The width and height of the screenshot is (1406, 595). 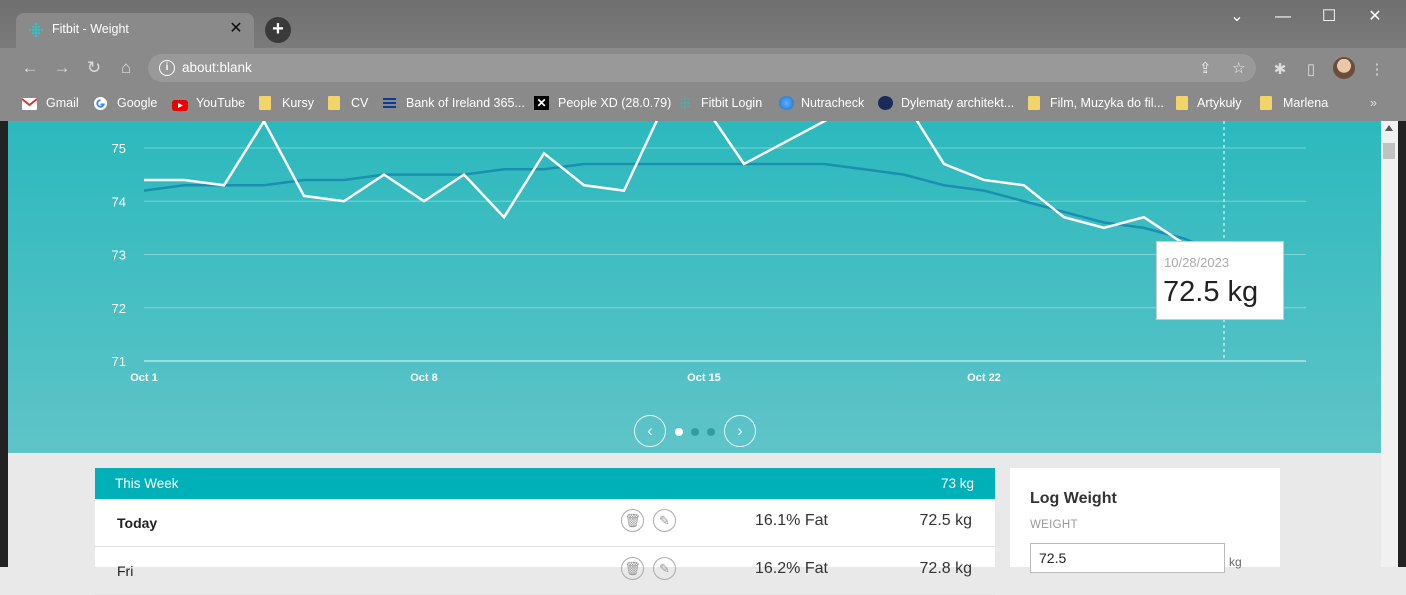 What do you see at coordinates (424, 378) in the screenshot?
I see `x-tick-label: Oct 8` at bounding box center [424, 378].